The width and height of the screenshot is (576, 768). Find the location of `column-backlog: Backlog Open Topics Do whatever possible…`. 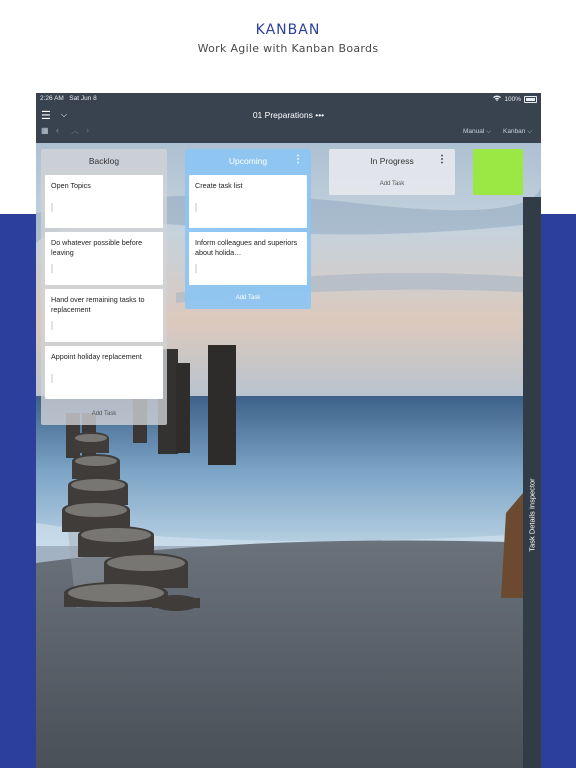

column-backlog: Backlog Open Topics Do whatever possible… is located at coordinates (104, 287).